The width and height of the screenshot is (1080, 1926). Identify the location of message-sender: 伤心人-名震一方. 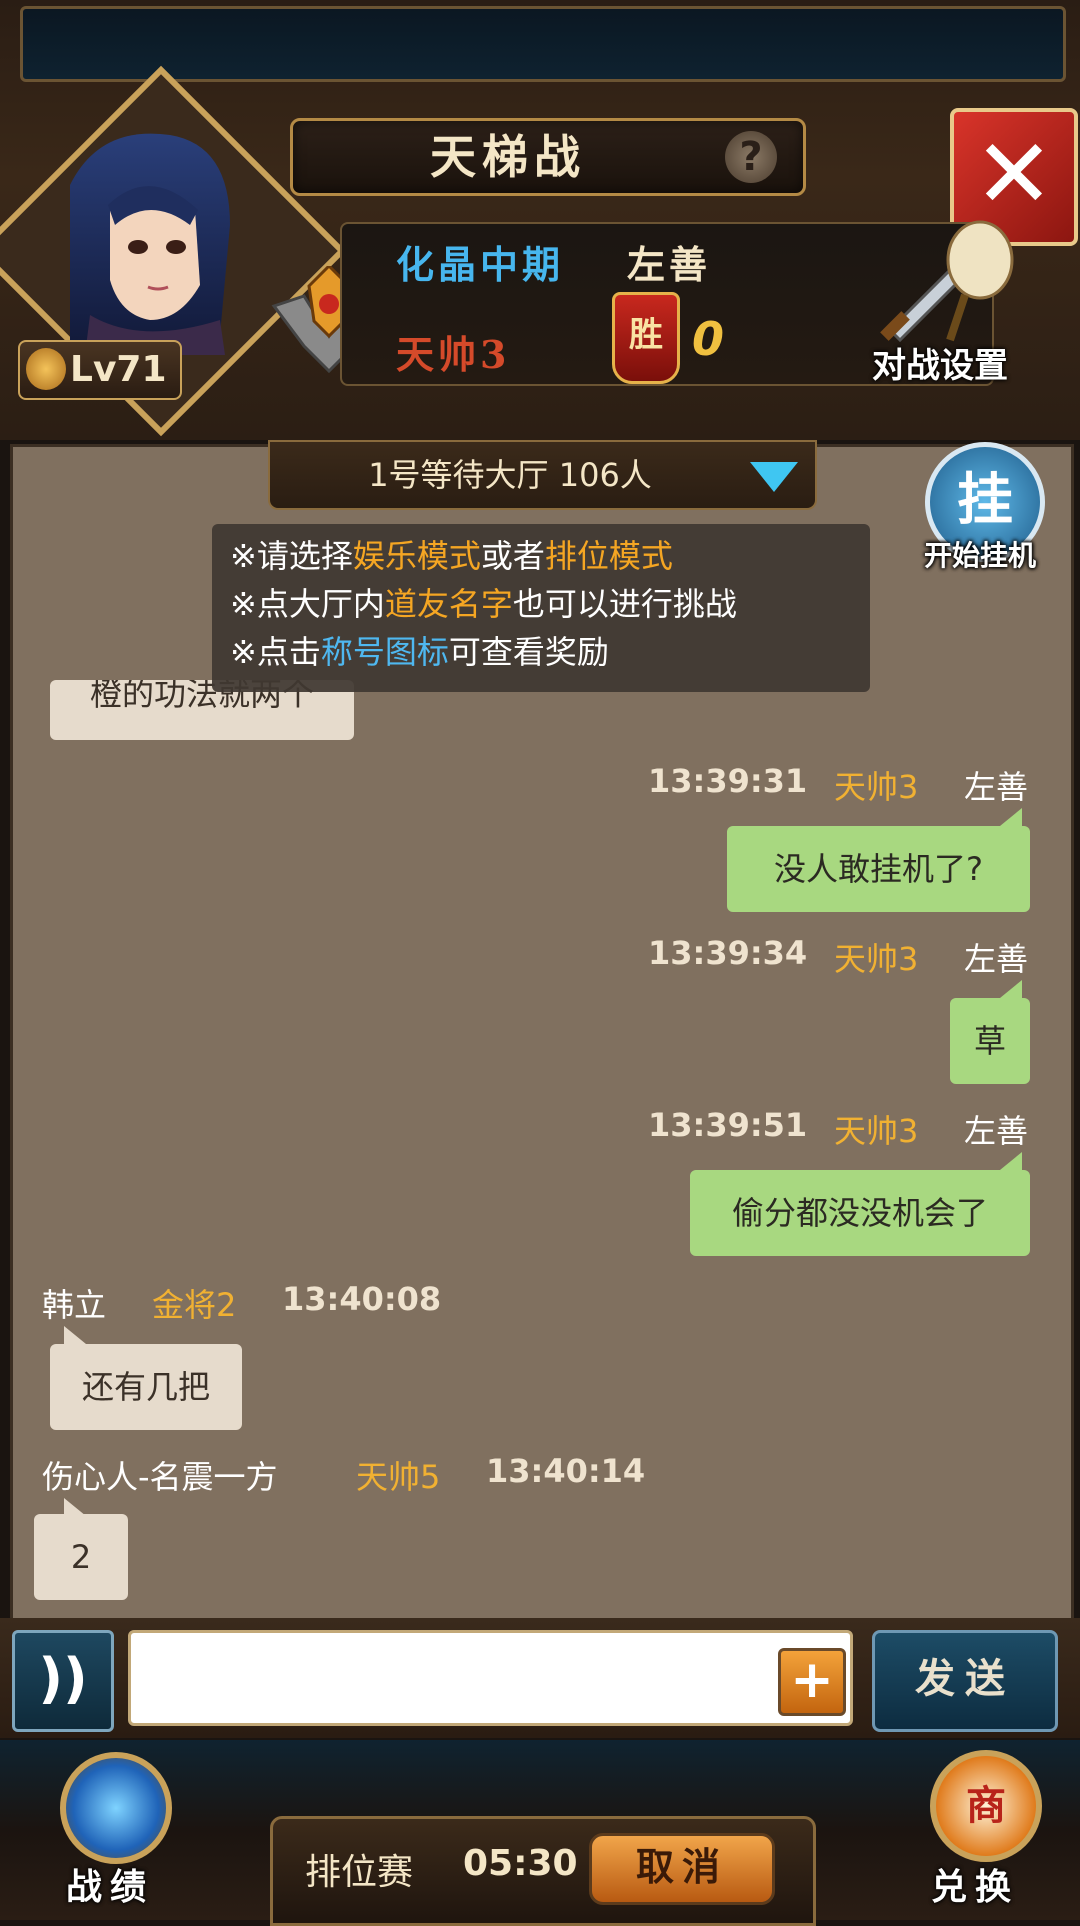
(160, 1475).